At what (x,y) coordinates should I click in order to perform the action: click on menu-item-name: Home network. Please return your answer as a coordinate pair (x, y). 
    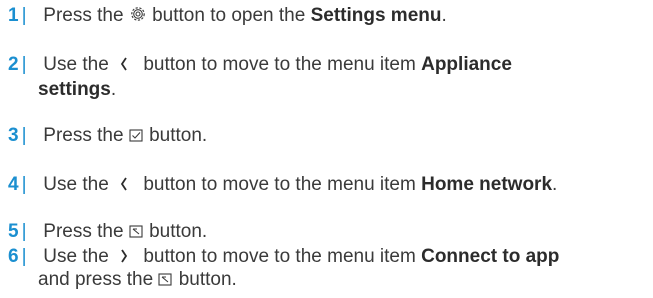
    Looking at the image, I should click on (487, 184).